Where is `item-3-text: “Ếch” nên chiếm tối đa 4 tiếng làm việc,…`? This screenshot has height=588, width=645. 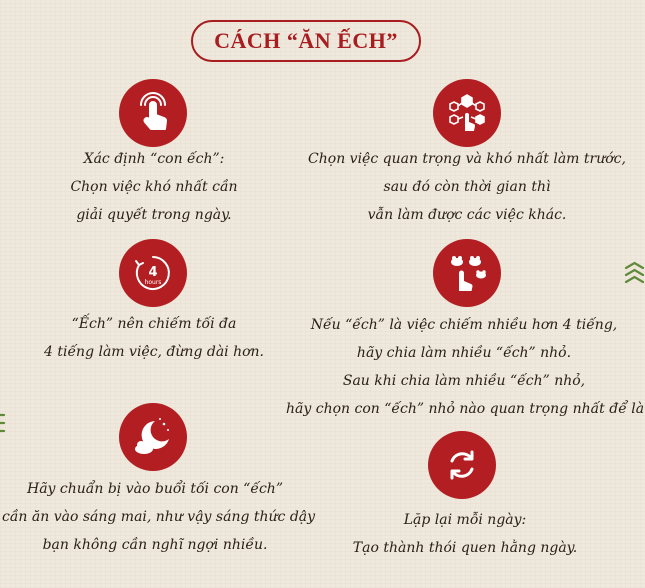
item-3-text: “Ếch” nên chiếm tối đa 4 tiếng làm việc,… is located at coordinates (154, 338).